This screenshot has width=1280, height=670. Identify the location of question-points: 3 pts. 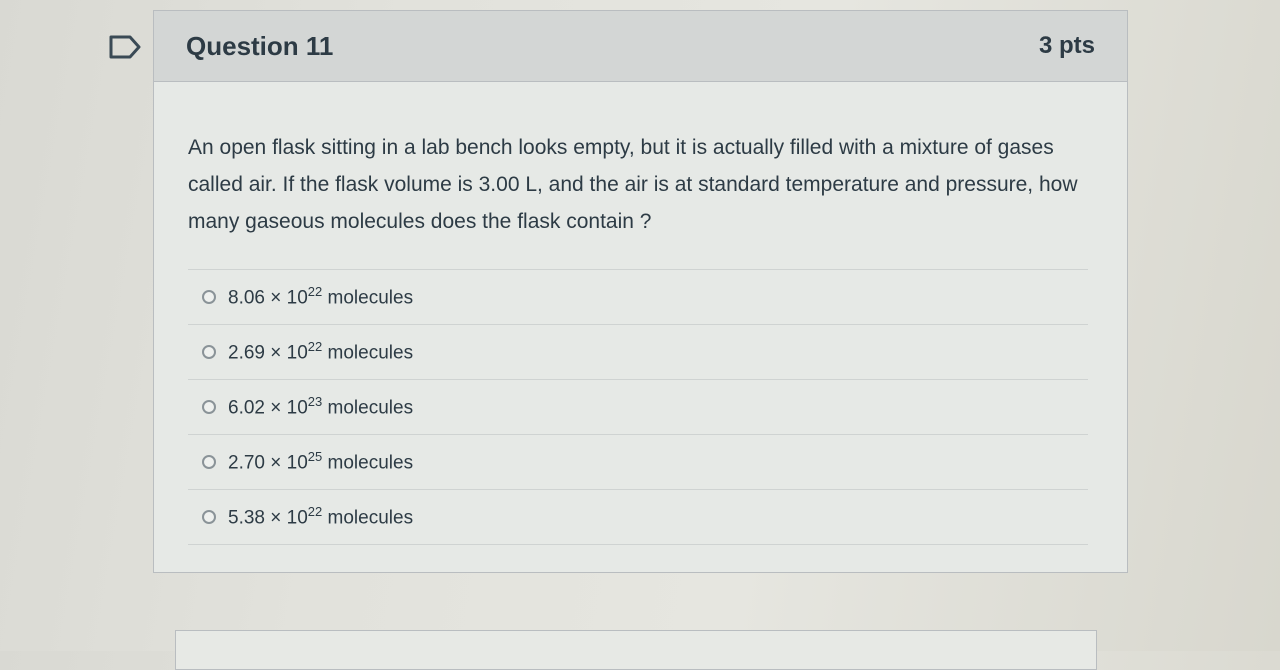
(1066, 45).